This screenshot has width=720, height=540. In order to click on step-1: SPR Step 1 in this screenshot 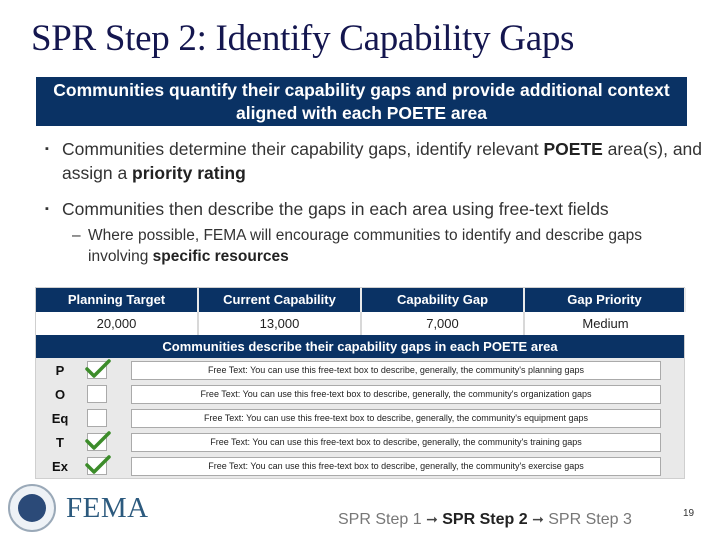, I will do `click(380, 519)`.